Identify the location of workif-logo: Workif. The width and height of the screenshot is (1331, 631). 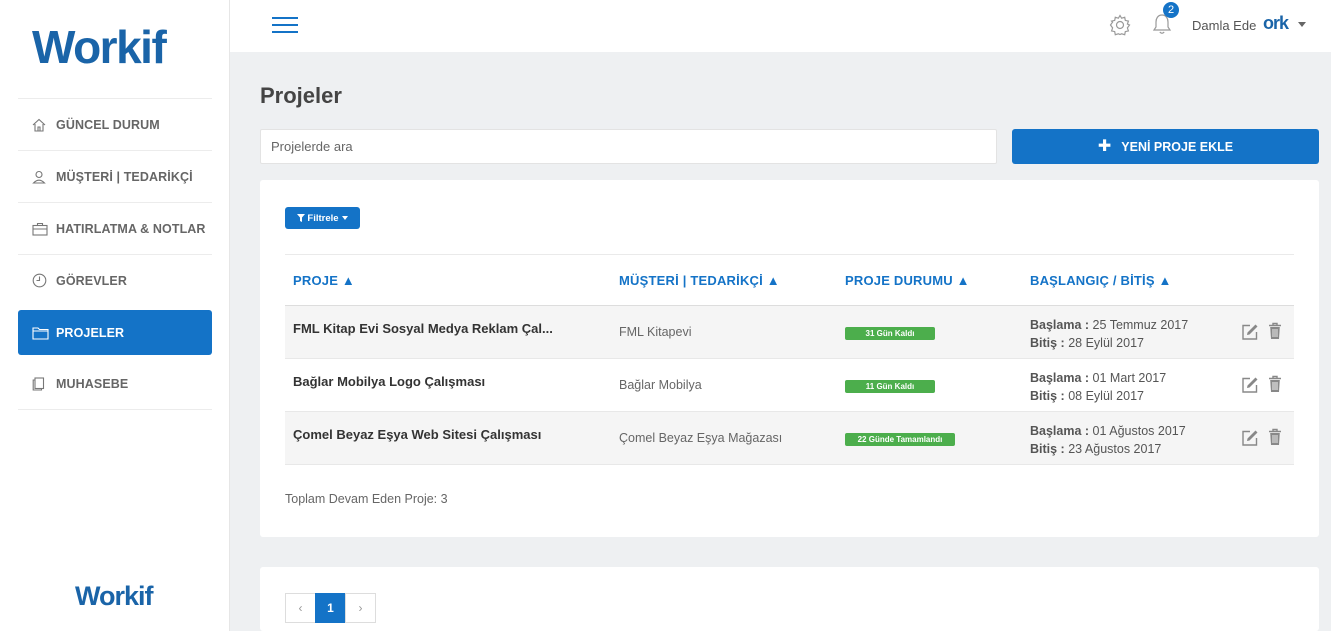
(99, 47).